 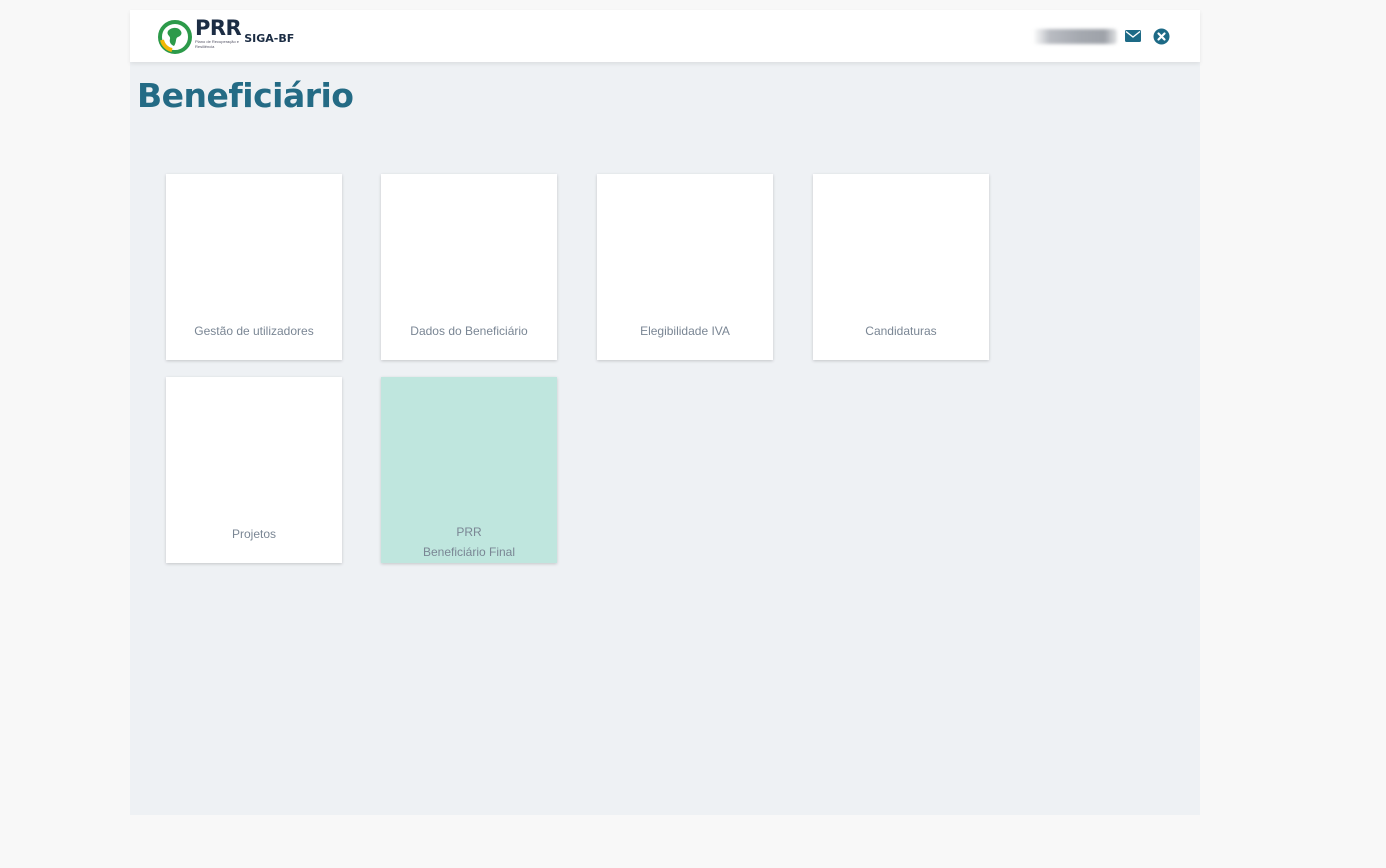 I want to click on tile-label: Candidaturas, so click(x=901, y=331).